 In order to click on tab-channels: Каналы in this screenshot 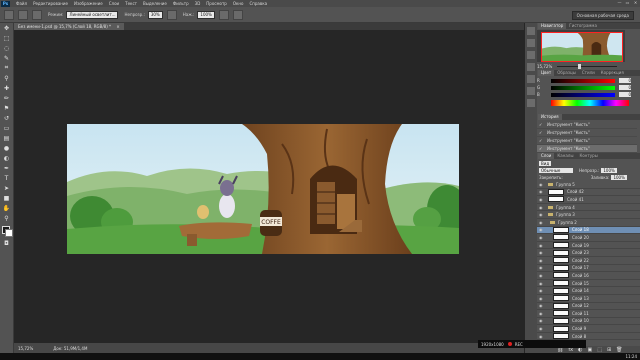, I will do `click(565, 156)`.